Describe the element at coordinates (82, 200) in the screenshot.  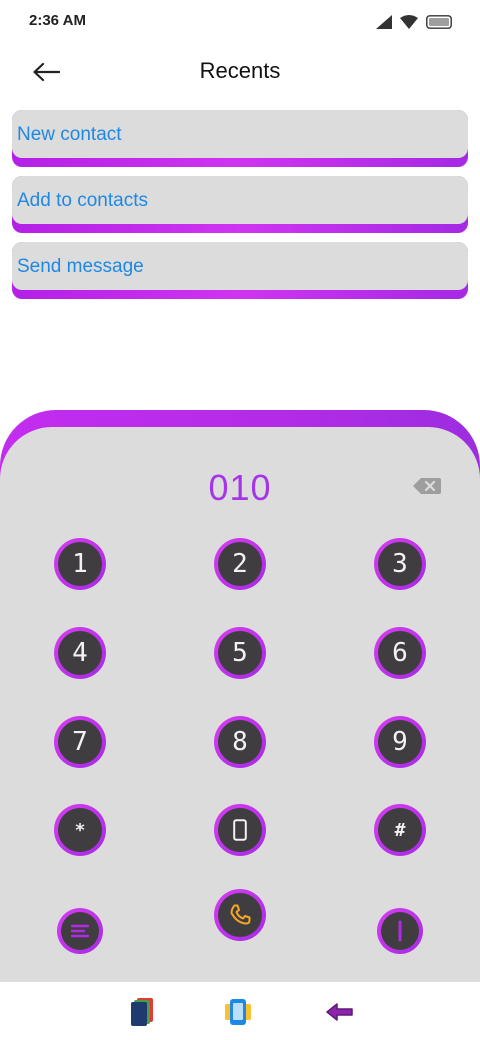
I see `add-to-contacts-label: Add to contacts` at that location.